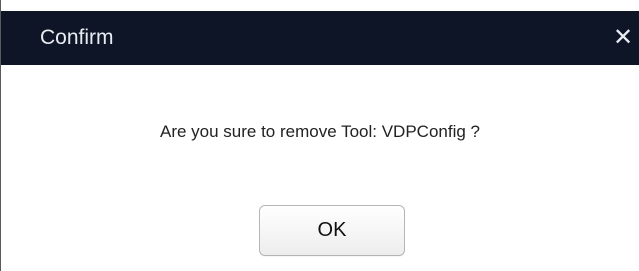 This screenshot has height=271, width=639. What do you see at coordinates (77, 37) in the screenshot?
I see `dialog-title: Confirm` at bounding box center [77, 37].